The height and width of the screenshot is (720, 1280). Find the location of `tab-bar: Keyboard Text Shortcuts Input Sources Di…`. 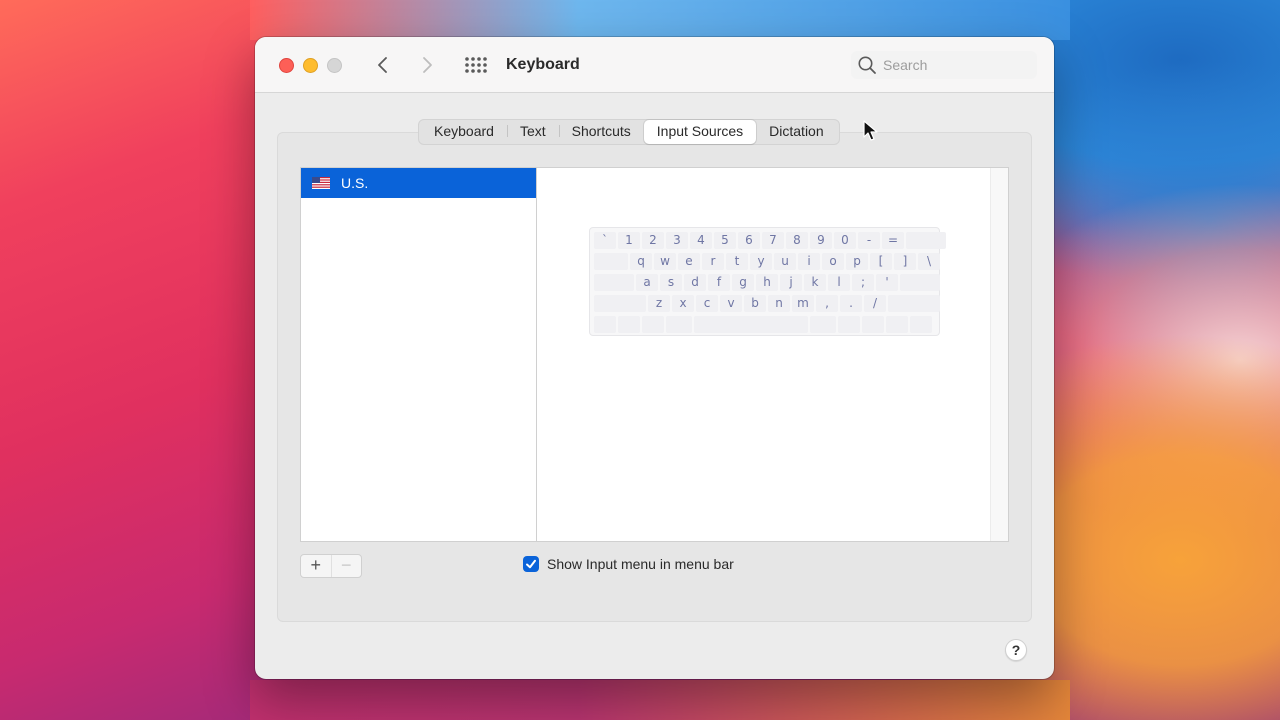

tab-bar: Keyboard Text Shortcuts Input Sources Di… is located at coordinates (629, 132).